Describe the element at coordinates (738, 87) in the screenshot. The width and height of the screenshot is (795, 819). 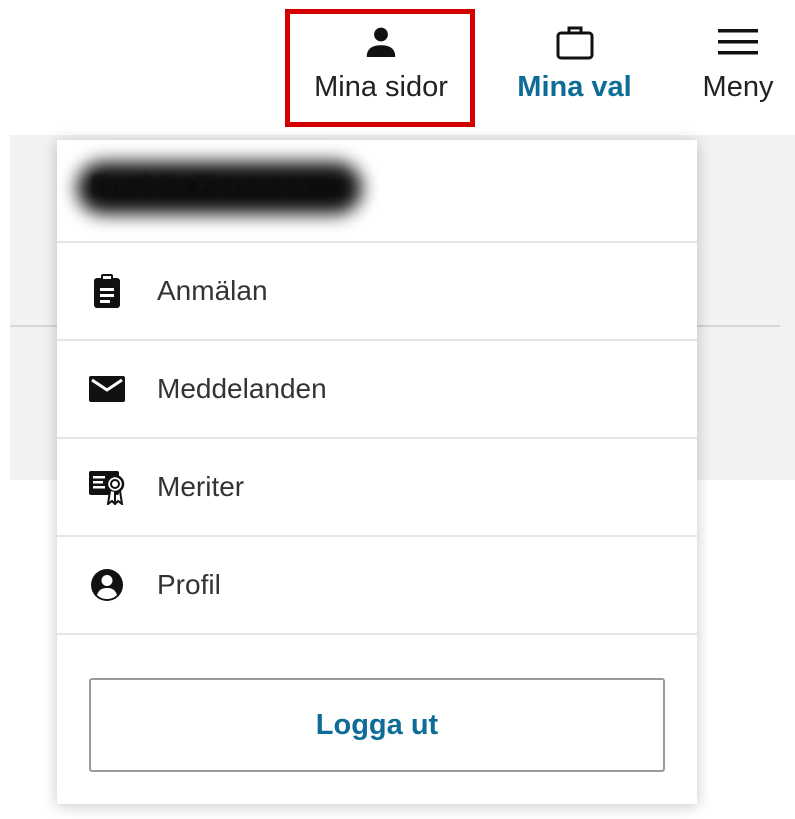
I see `nav-meny-label: Meny` at that location.